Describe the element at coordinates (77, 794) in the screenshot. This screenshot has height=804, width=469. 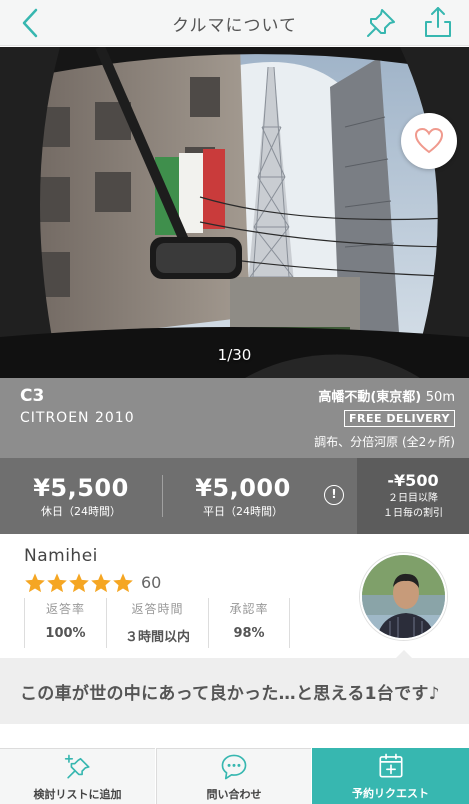
I see `add-to-wishlist-label: 検討リストに追加` at that location.